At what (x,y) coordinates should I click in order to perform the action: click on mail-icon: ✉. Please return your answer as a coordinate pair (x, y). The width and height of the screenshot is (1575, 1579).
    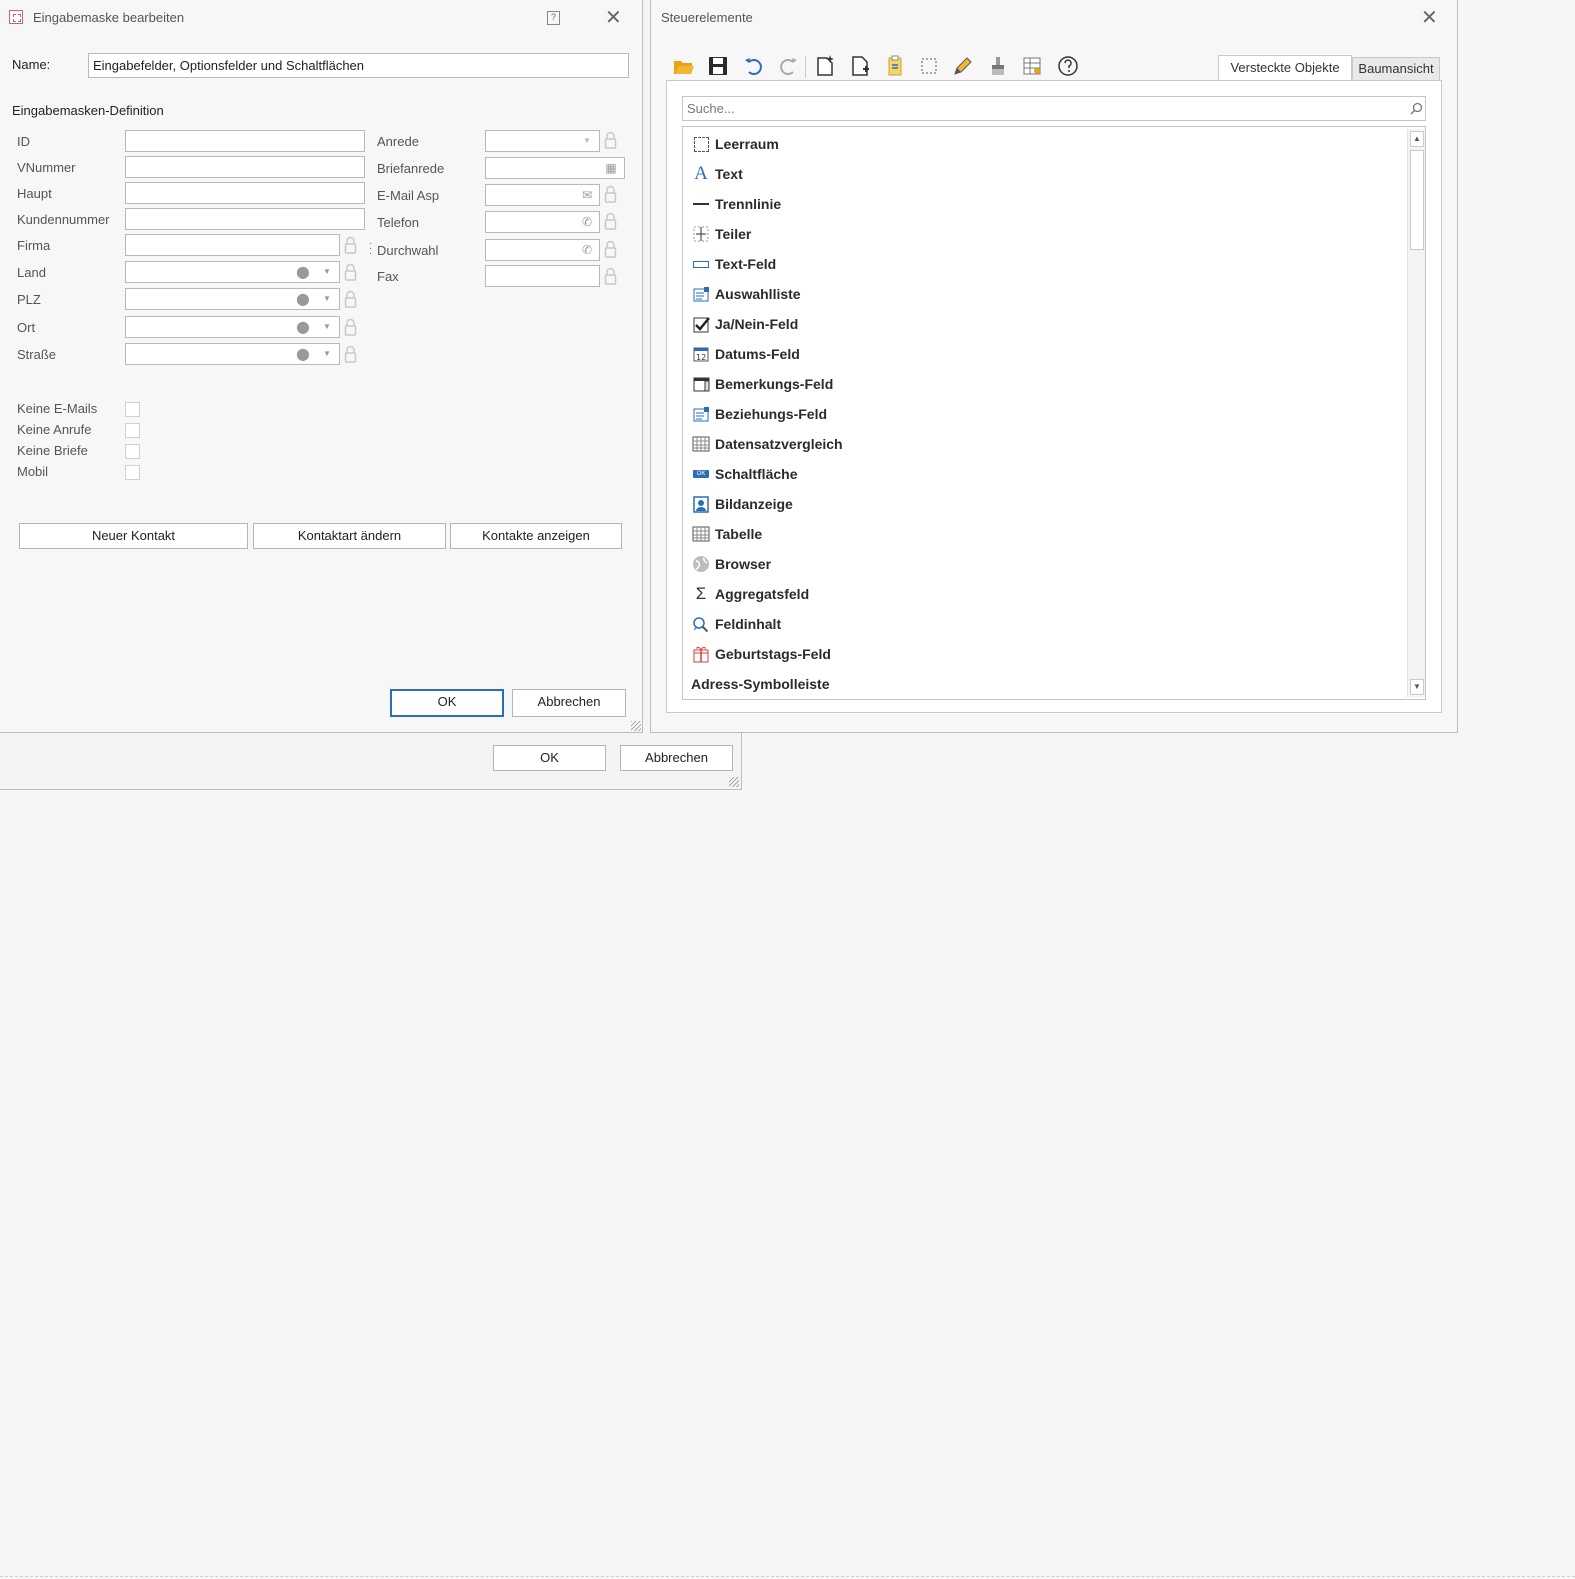
    Looking at the image, I should click on (587, 195).